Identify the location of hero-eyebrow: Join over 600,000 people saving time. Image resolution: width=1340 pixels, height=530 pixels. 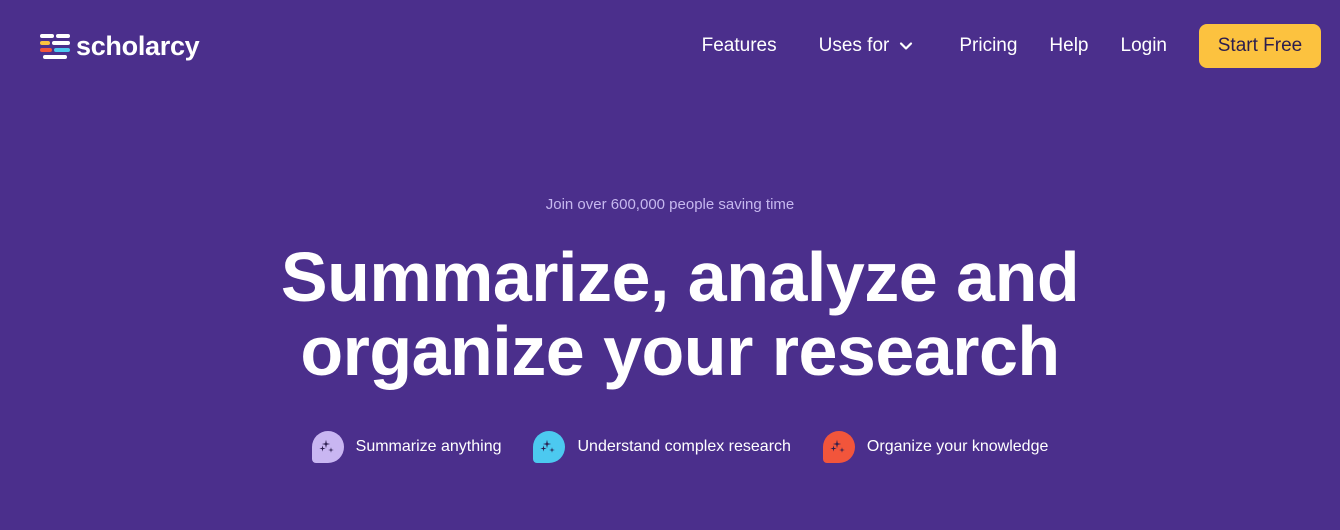
(670, 204).